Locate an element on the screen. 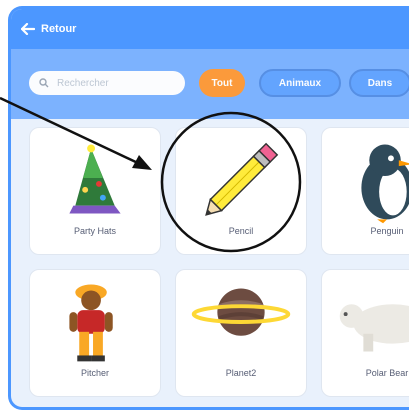 The image size is (409, 413). sprite-label: Pencil is located at coordinates (241, 231).